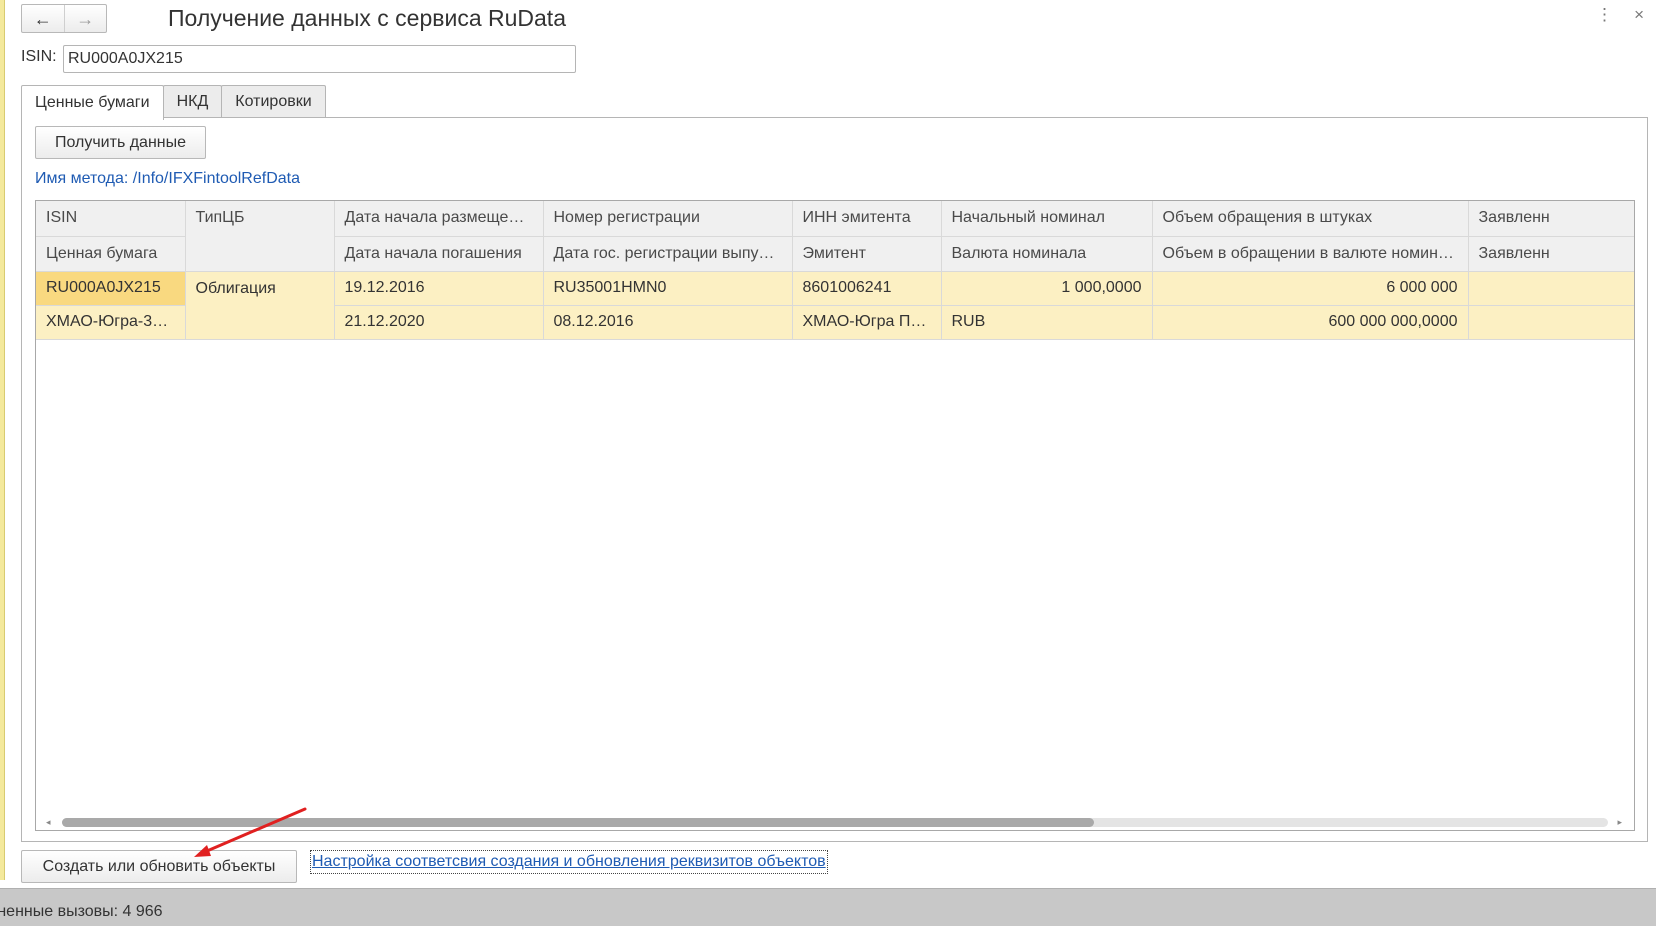 The width and height of the screenshot is (1656, 926). I want to click on column-header: Эмитент, so click(867, 254).